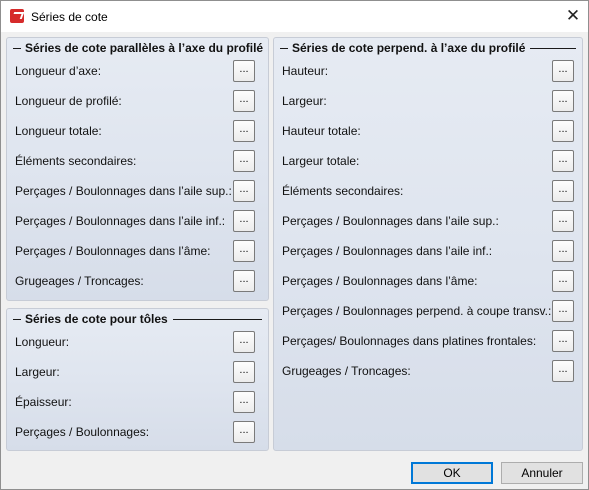 This screenshot has height=490, width=589. What do you see at coordinates (294, 16) in the screenshot?
I see `title-bar: Séries de cote ✕` at bounding box center [294, 16].